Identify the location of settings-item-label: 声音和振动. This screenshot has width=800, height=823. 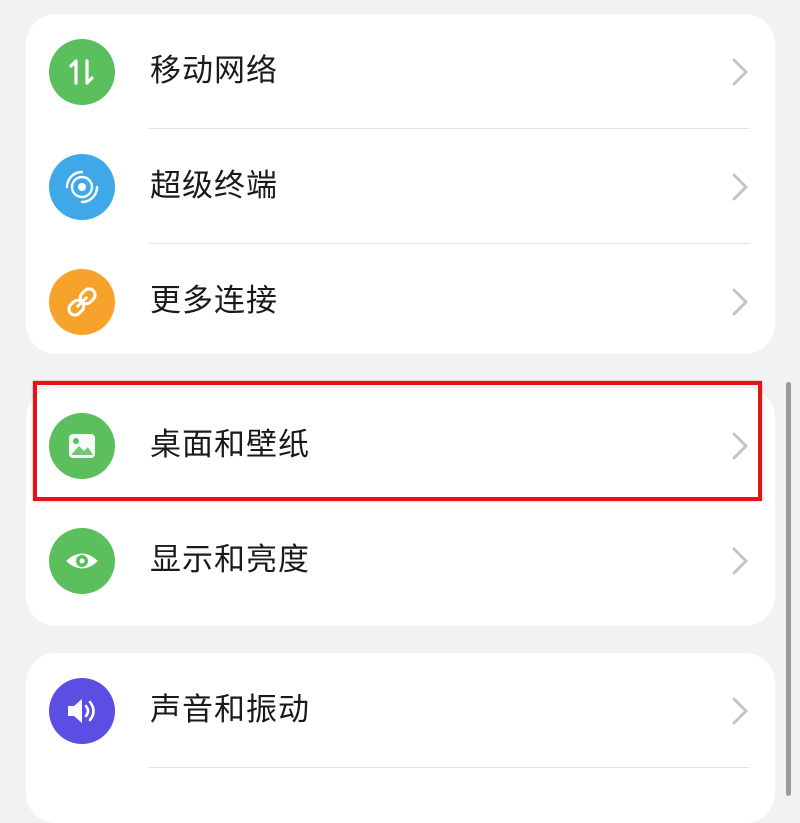
(230, 710).